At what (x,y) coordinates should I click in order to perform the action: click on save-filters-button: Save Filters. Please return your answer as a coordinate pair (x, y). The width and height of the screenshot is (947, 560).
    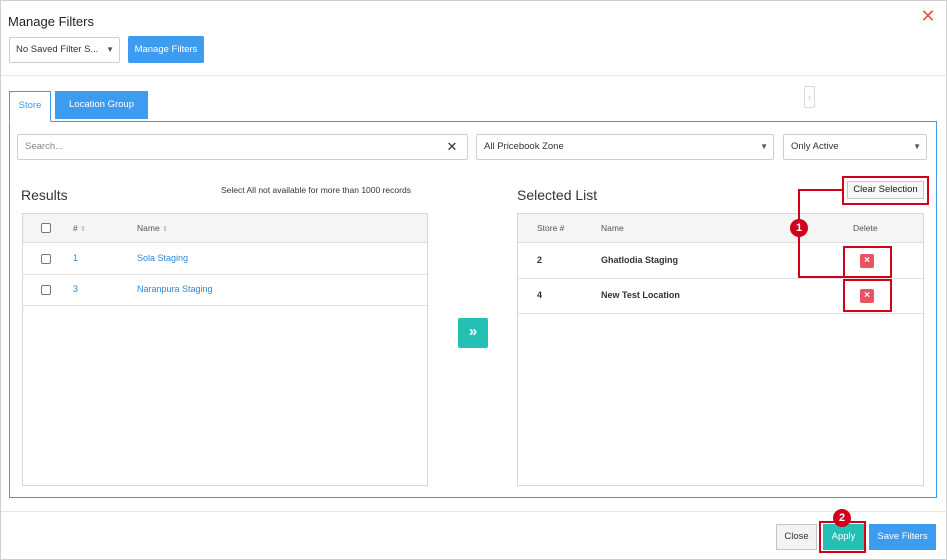
    Looking at the image, I should click on (902, 537).